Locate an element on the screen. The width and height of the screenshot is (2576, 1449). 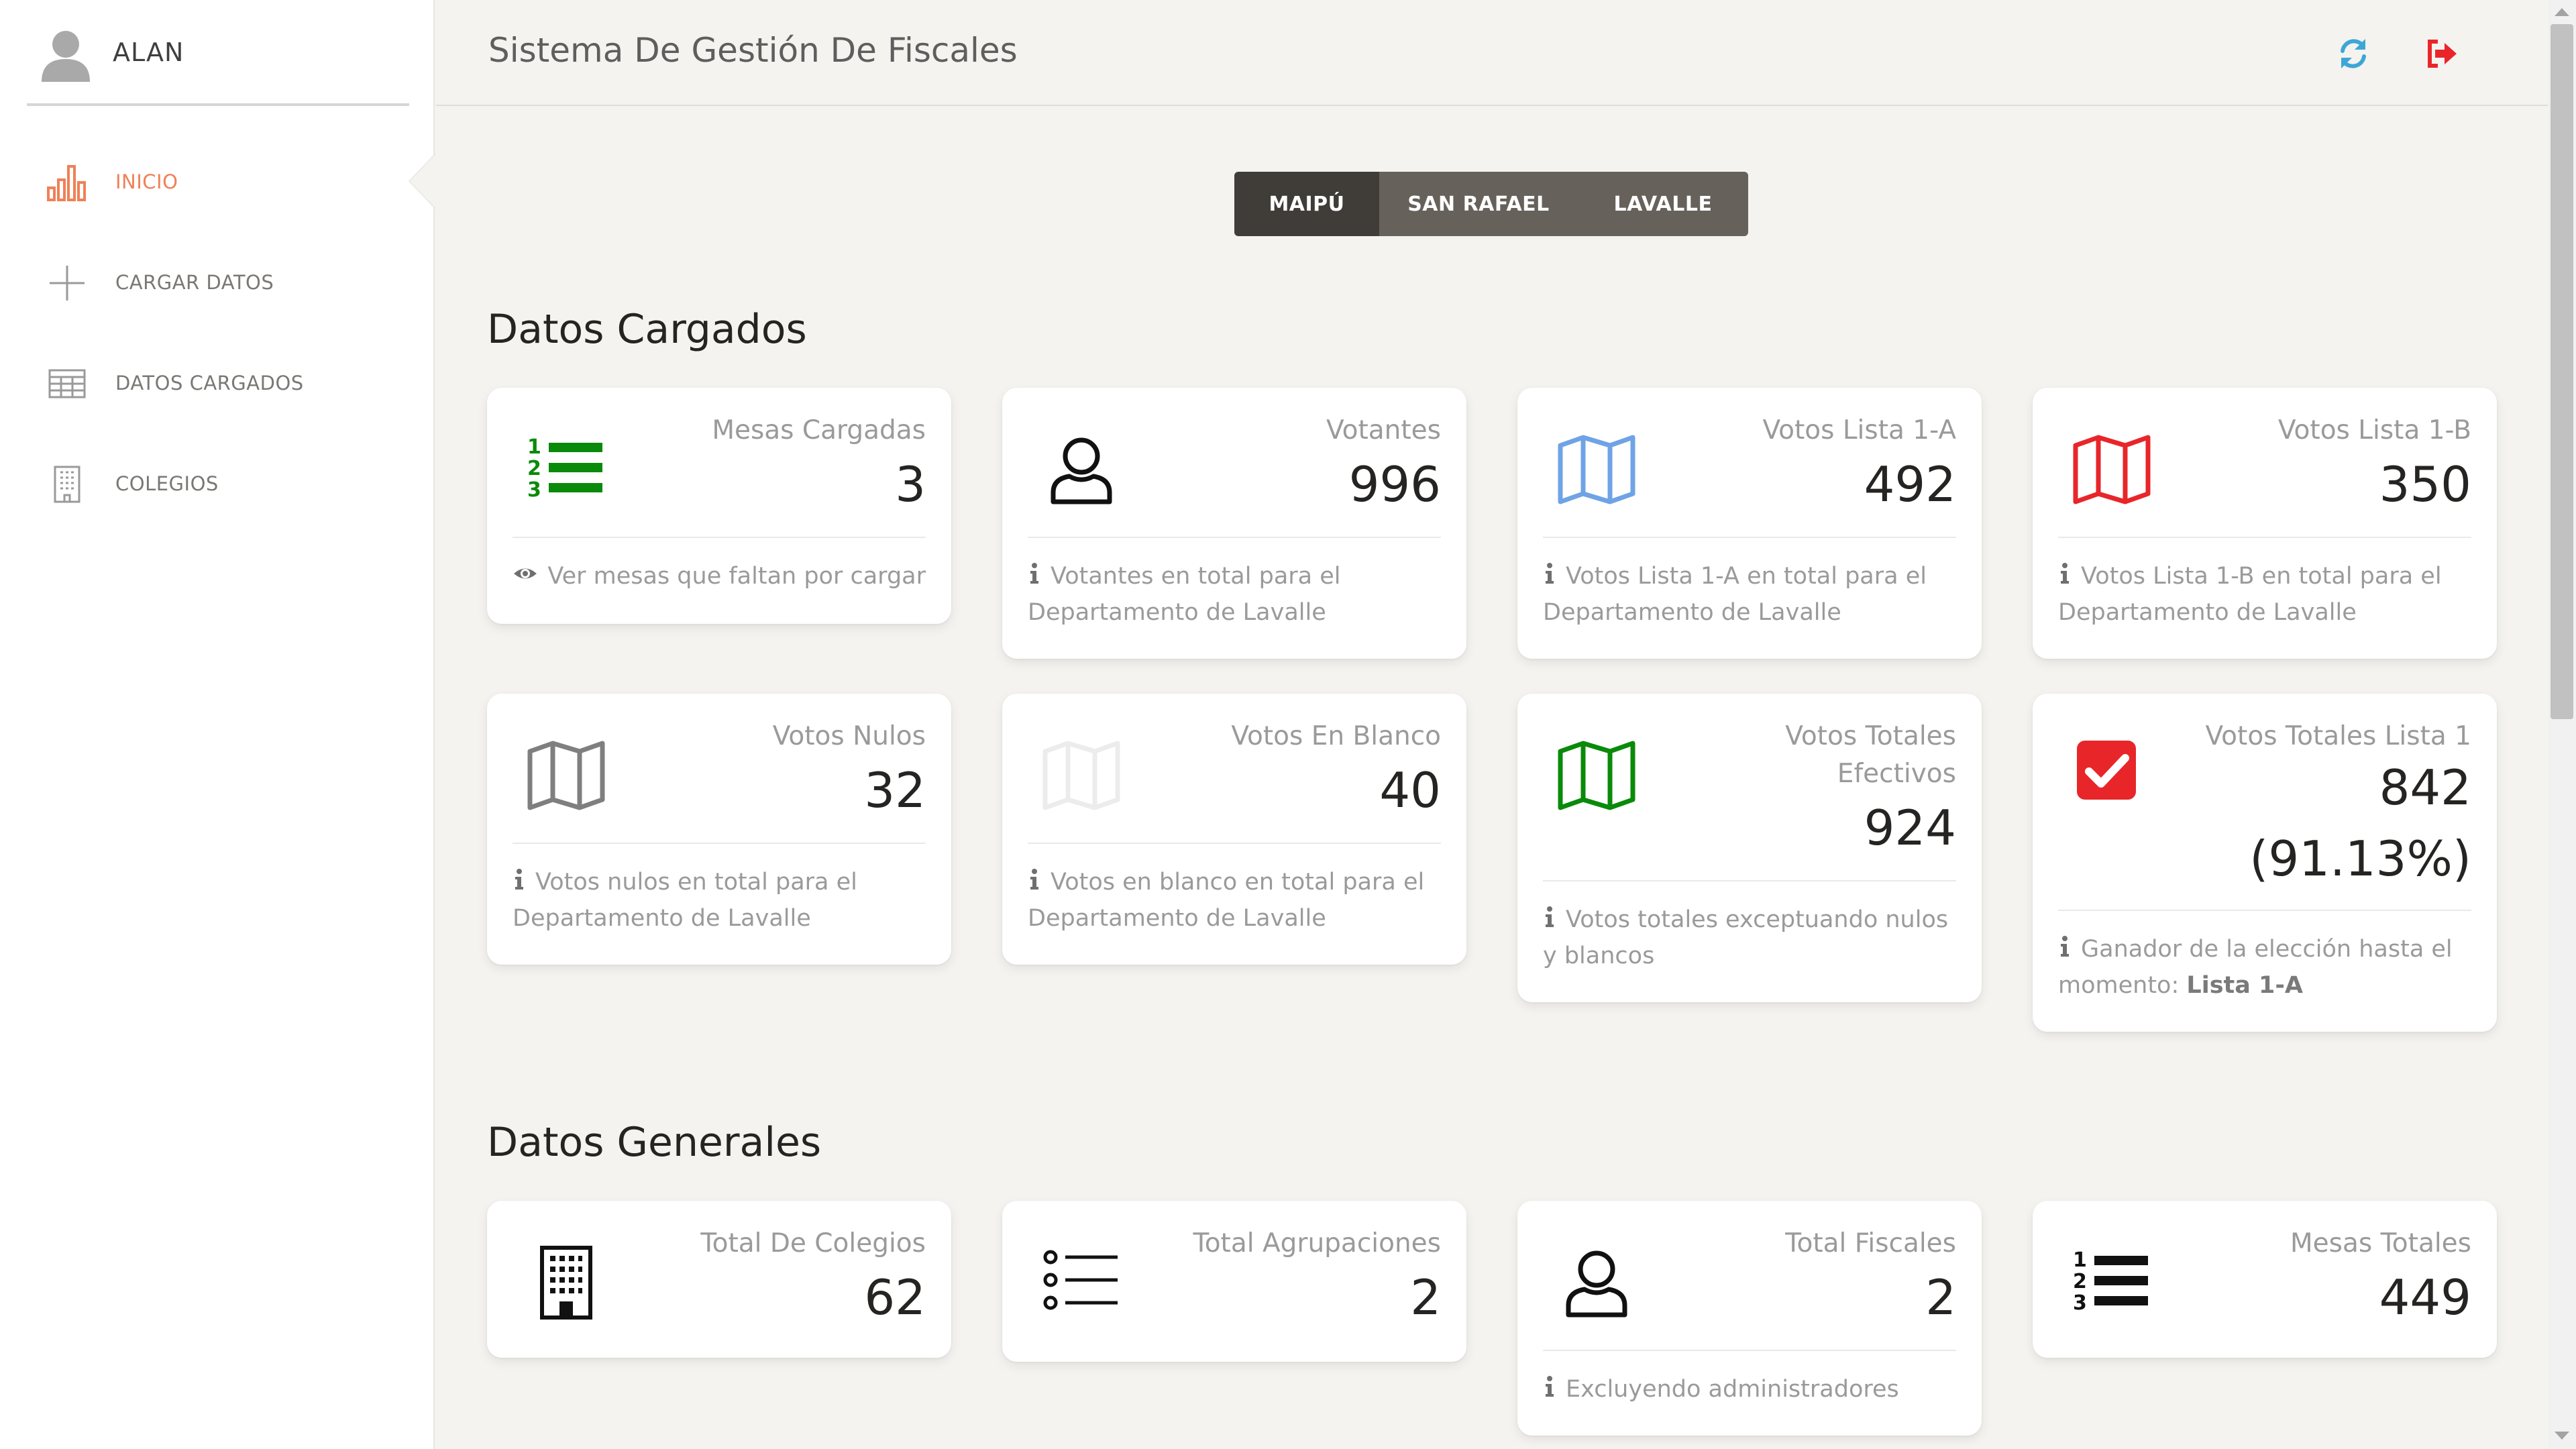
sidebar-item-inicio: INICIO is located at coordinates (217, 181).